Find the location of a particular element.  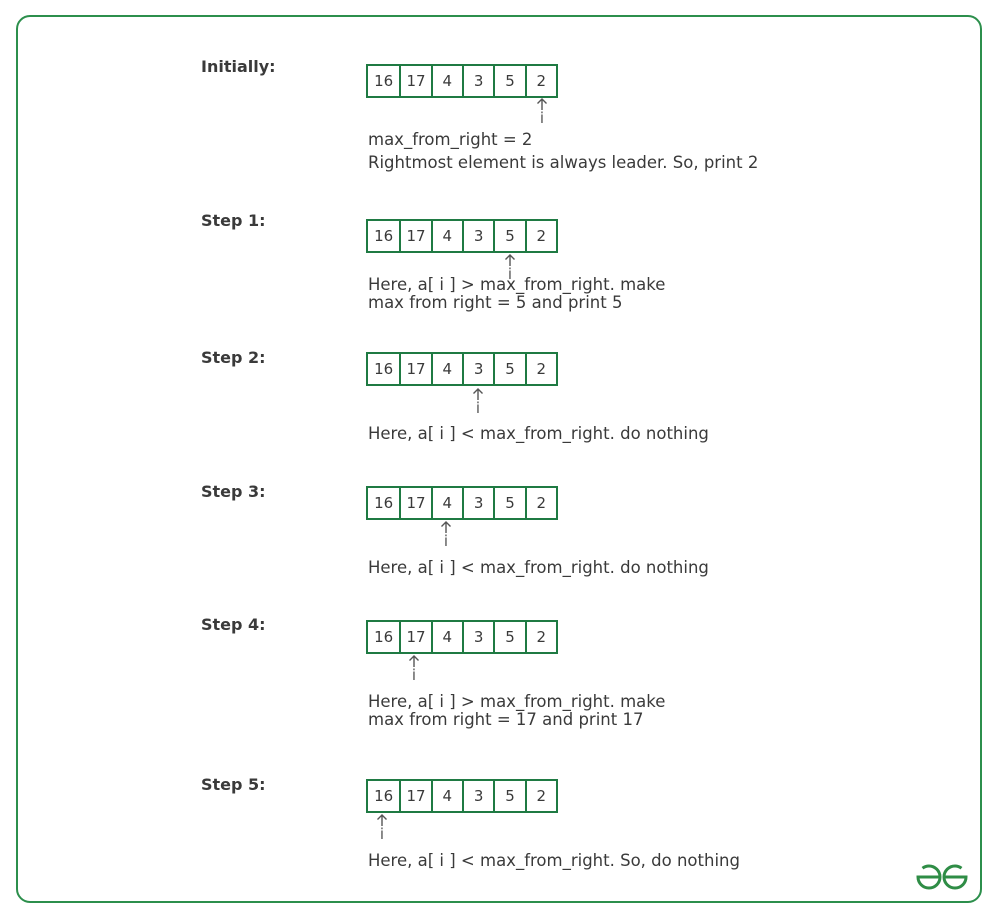

pointer-step-5: i is located at coordinates (382, 828).